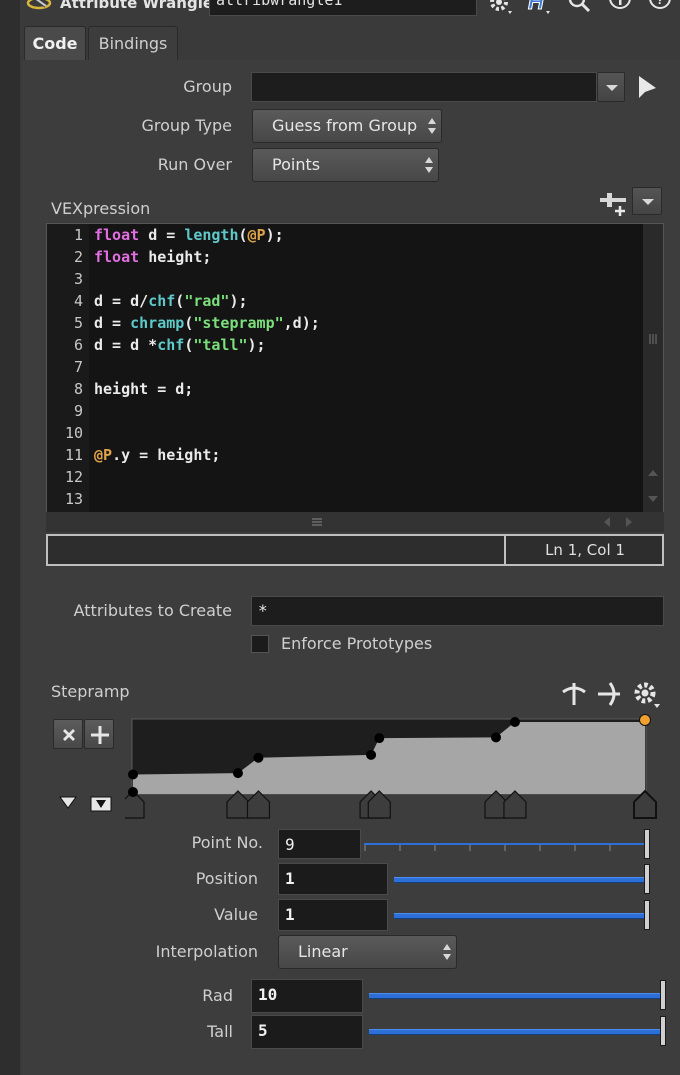  What do you see at coordinates (121, 301) in the screenshot?
I see `code-token: d = d/` at bounding box center [121, 301].